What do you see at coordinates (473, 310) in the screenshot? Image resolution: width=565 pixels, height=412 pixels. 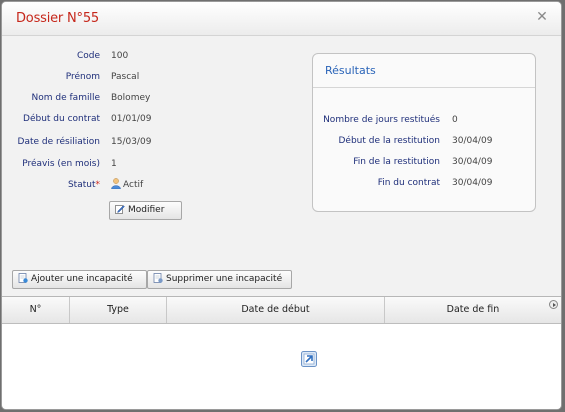 I see `column-header-end-date: Date de fin` at bounding box center [473, 310].